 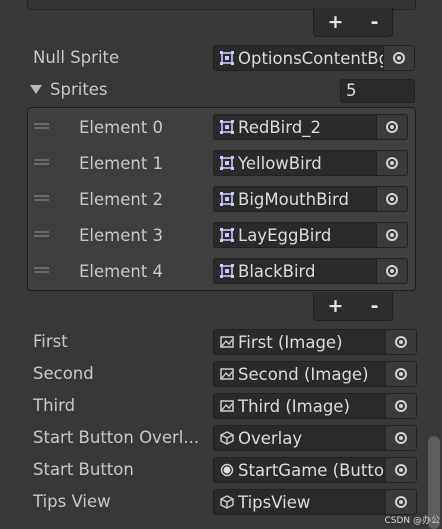 I want to click on first-field: First (Image), so click(x=315, y=342).